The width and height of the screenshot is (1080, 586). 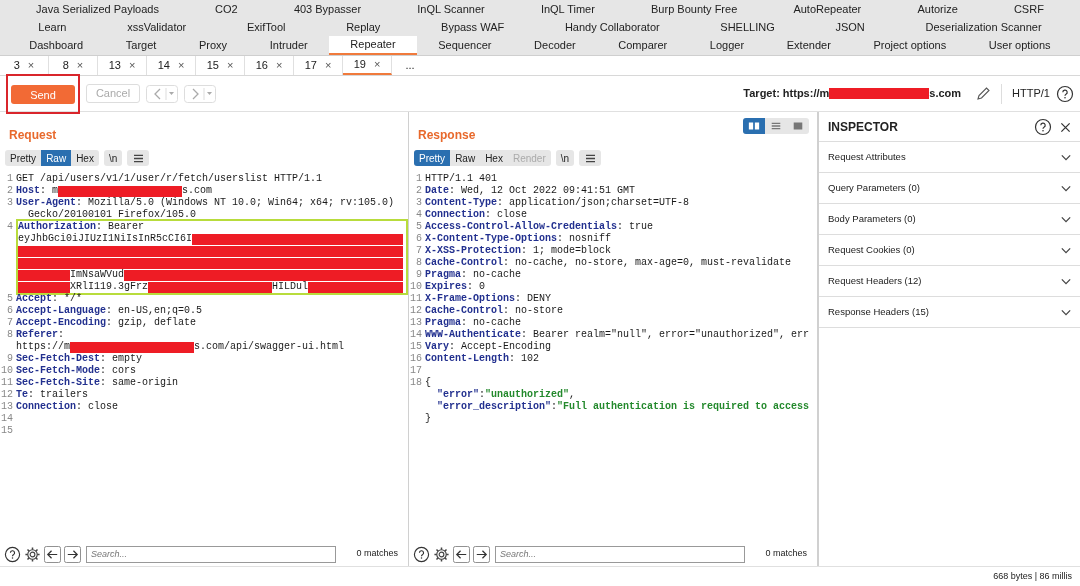 I want to click on extension-tab: JSON, so click(x=850, y=27).